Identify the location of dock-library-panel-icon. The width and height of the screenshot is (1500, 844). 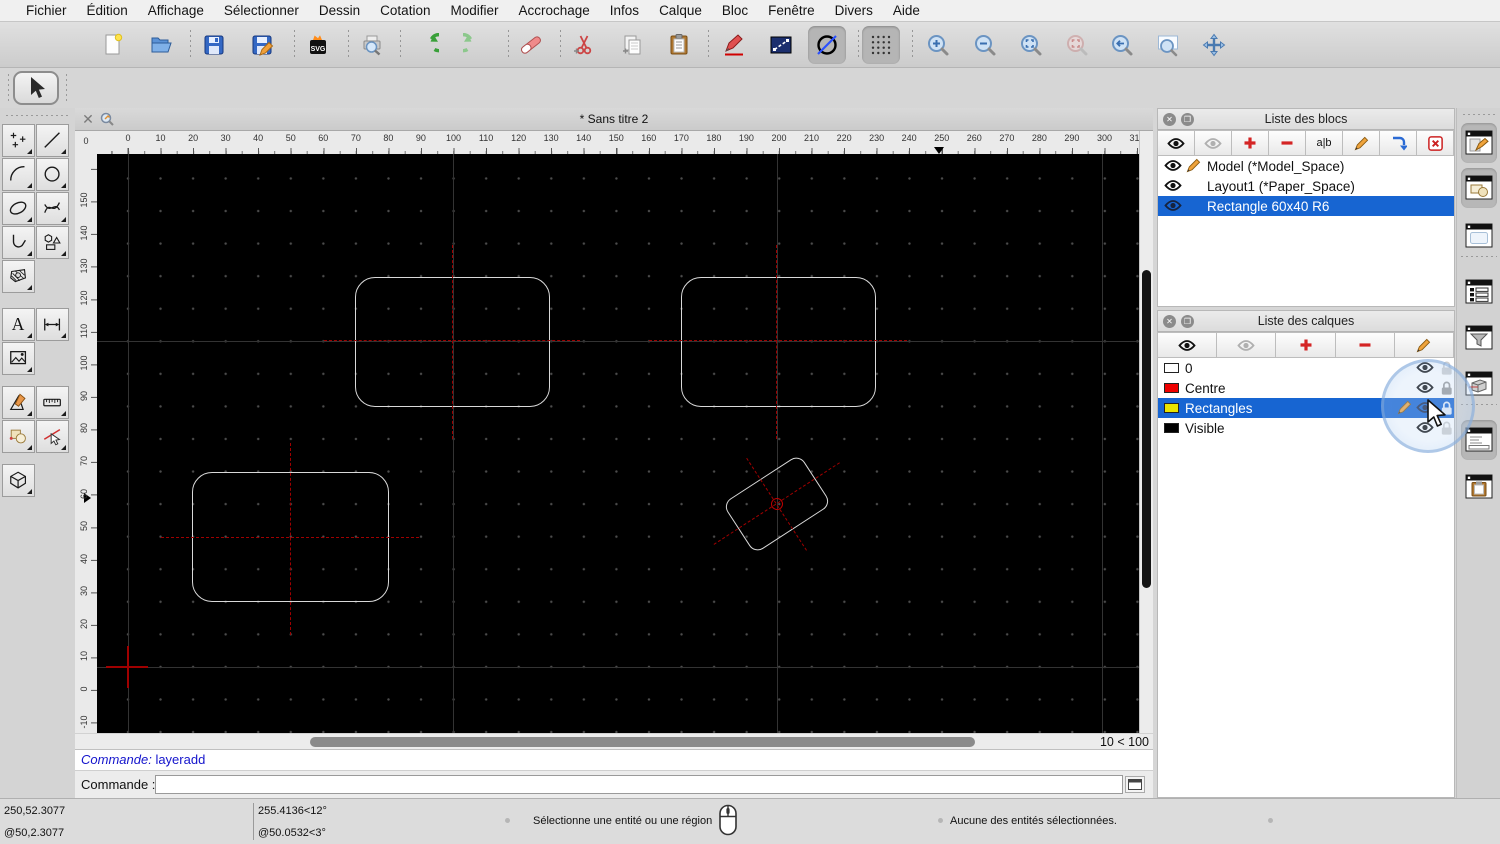
(1479, 188).